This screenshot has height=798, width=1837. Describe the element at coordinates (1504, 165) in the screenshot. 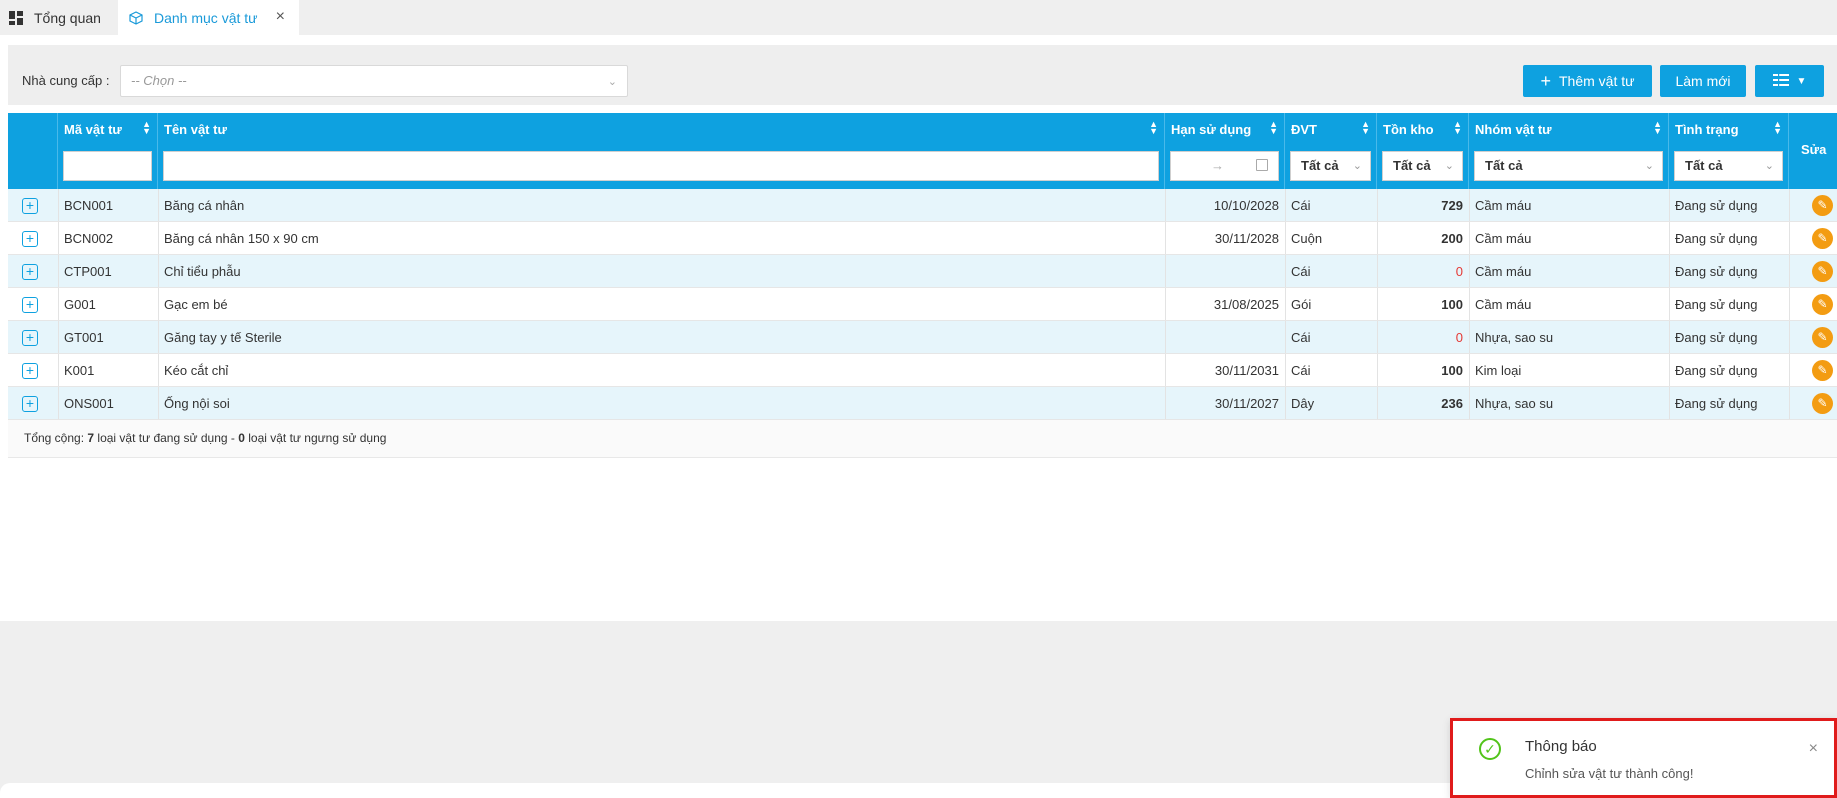

I see `group-filter-value: Tất cả` at that location.